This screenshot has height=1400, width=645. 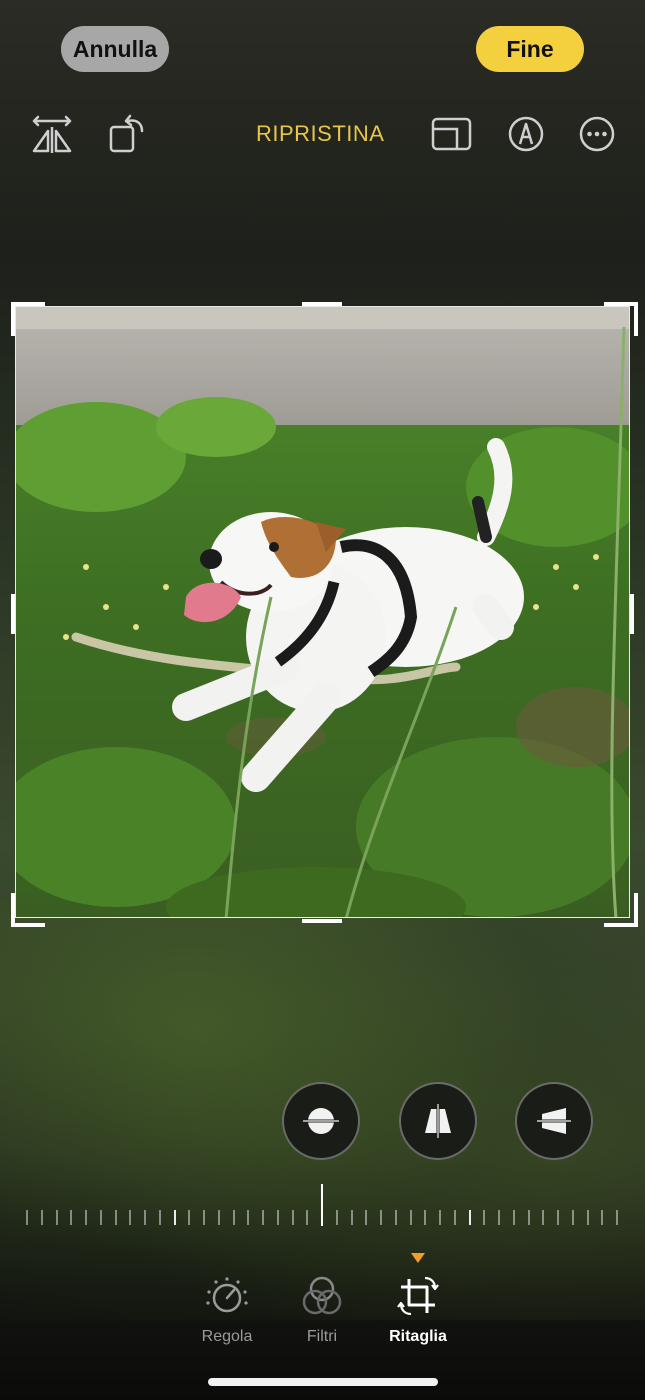 What do you see at coordinates (632, 614) in the screenshot?
I see `crop-handle-right` at bounding box center [632, 614].